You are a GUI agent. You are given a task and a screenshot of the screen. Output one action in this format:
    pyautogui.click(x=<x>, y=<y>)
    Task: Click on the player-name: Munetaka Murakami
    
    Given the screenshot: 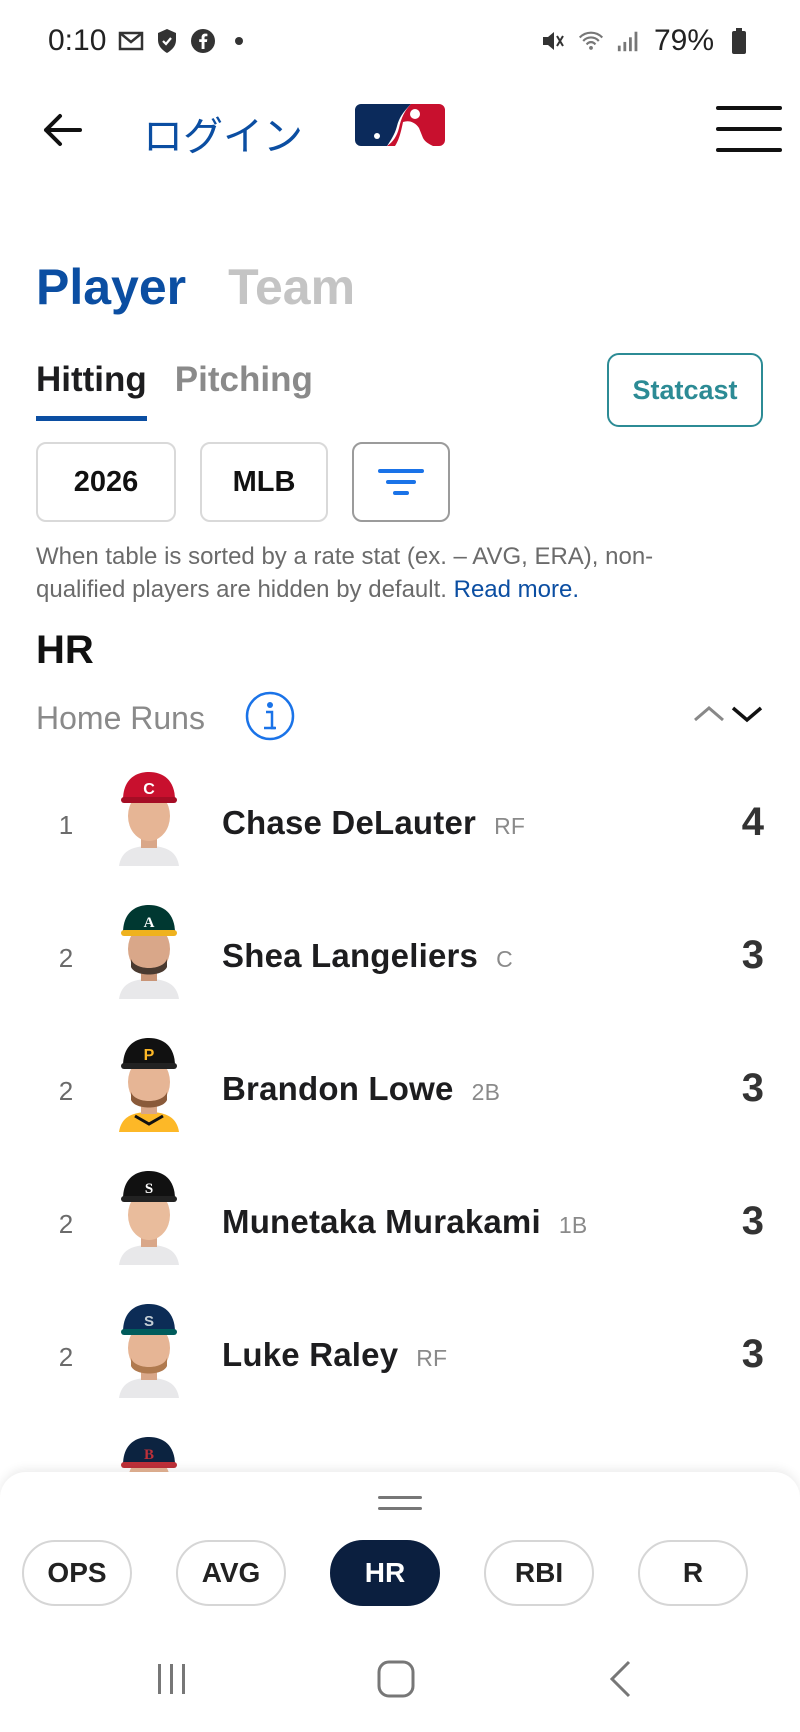 What is the action you would take?
    pyautogui.click(x=381, y=1221)
    